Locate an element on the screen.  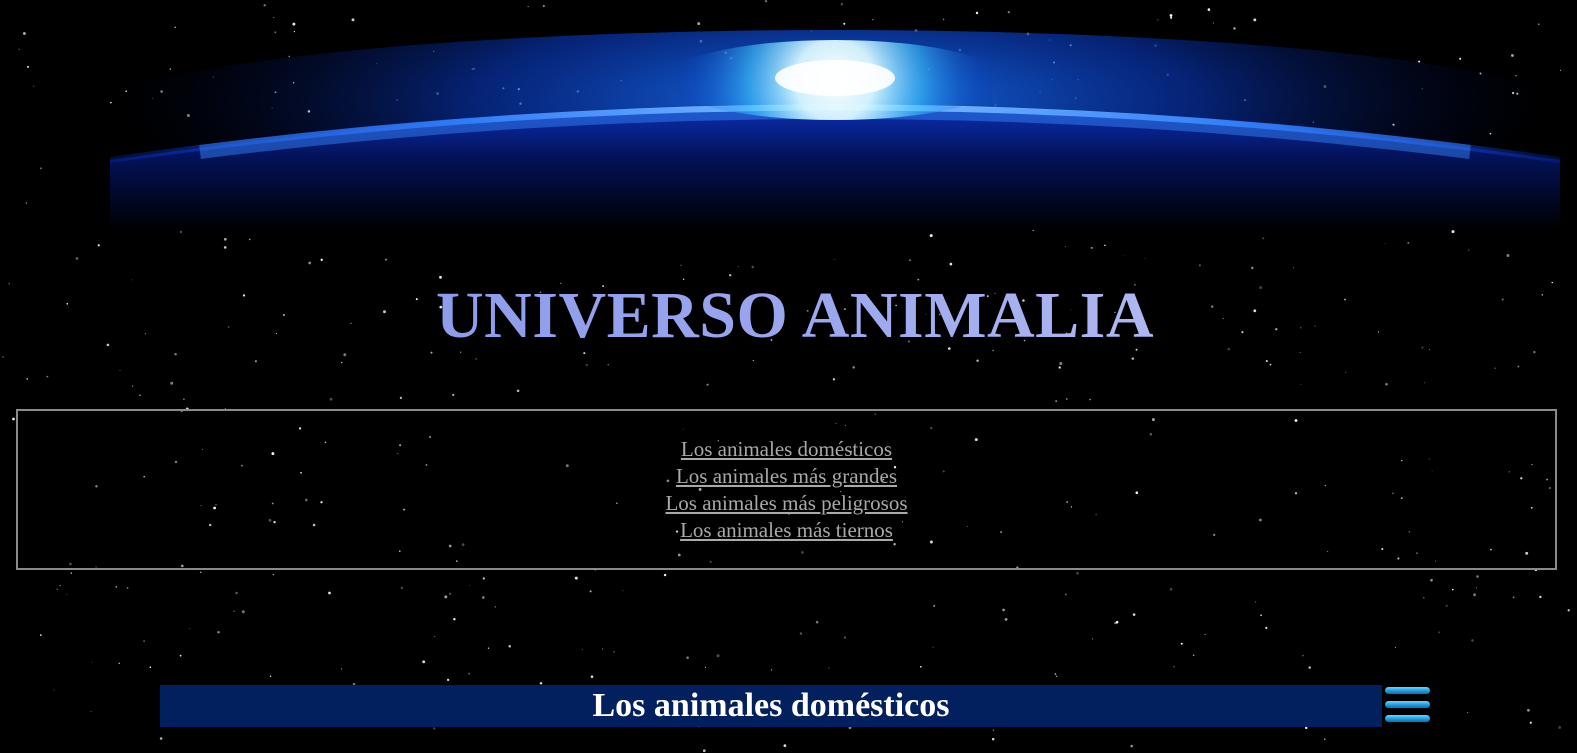
menu-bar-middle is located at coordinates (1407, 704).